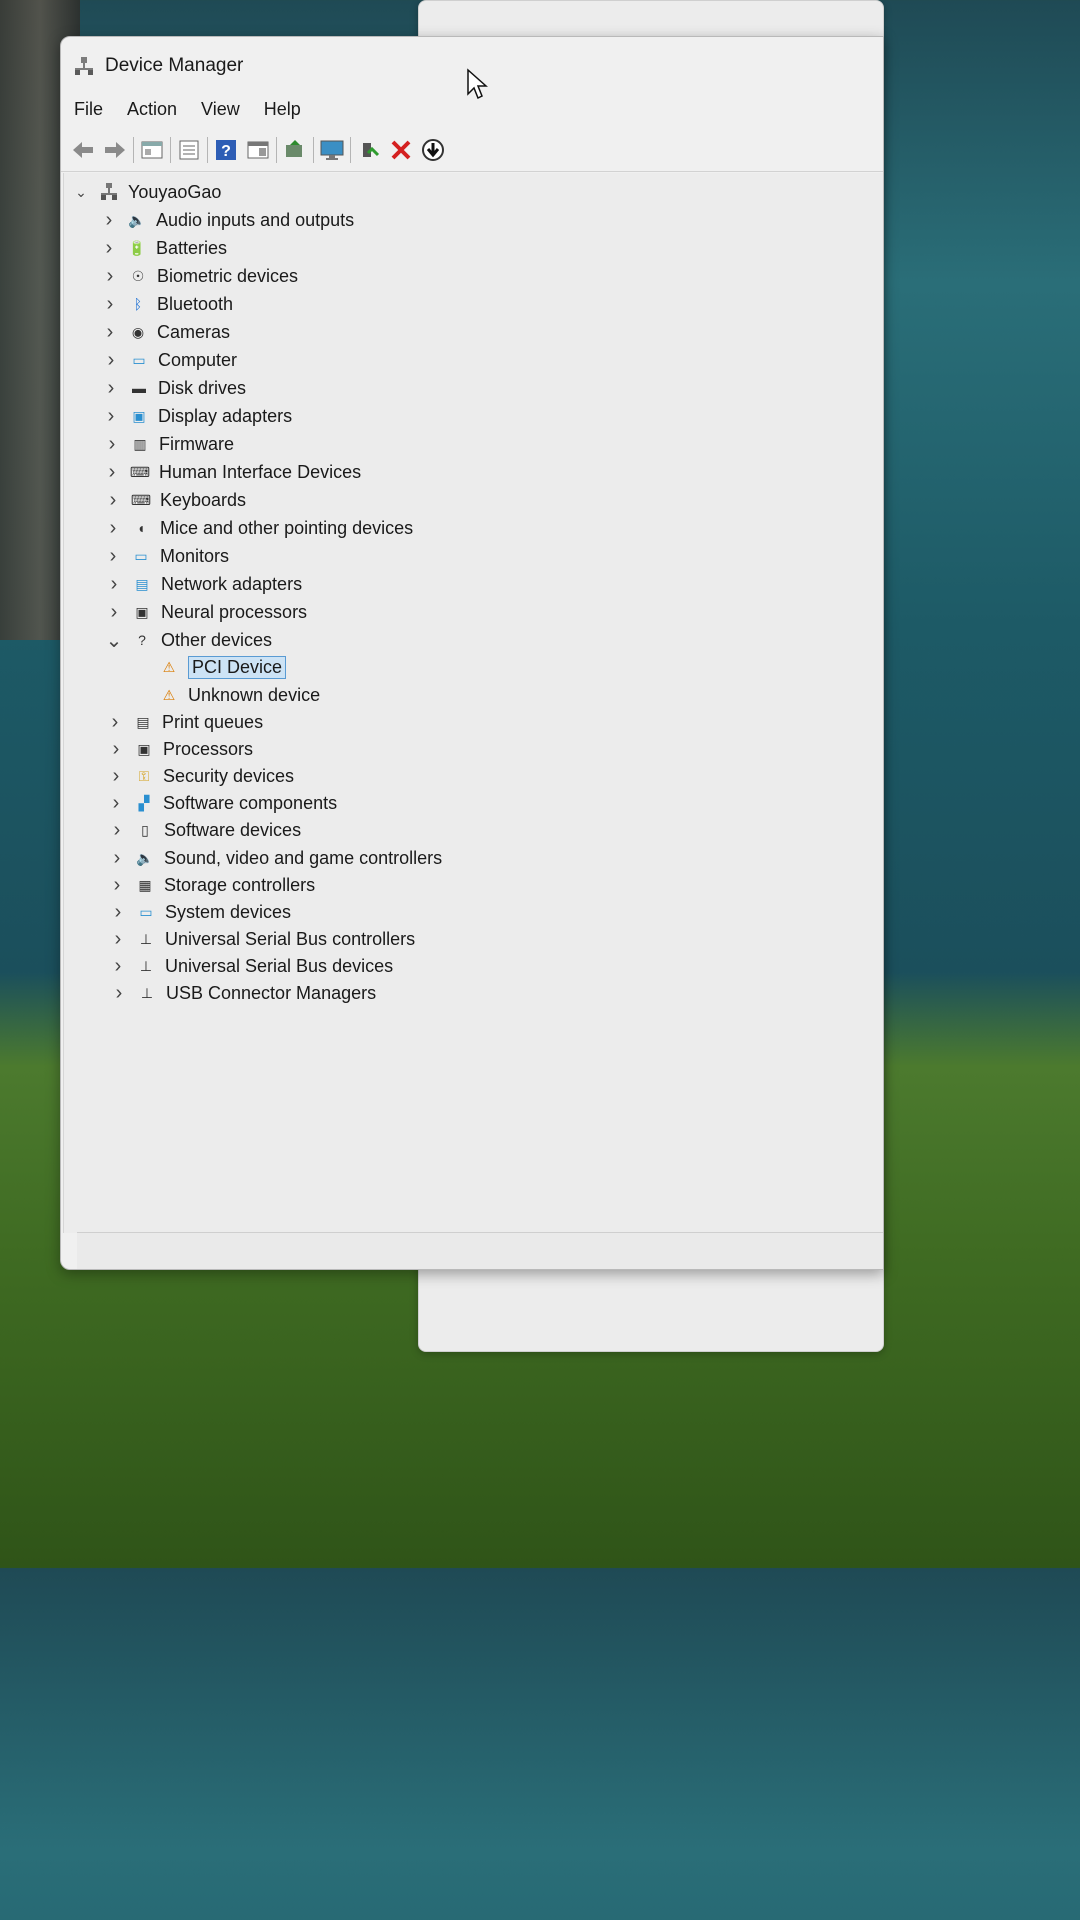  What do you see at coordinates (295, 150) in the screenshot?
I see `update-driver-icon` at bounding box center [295, 150].